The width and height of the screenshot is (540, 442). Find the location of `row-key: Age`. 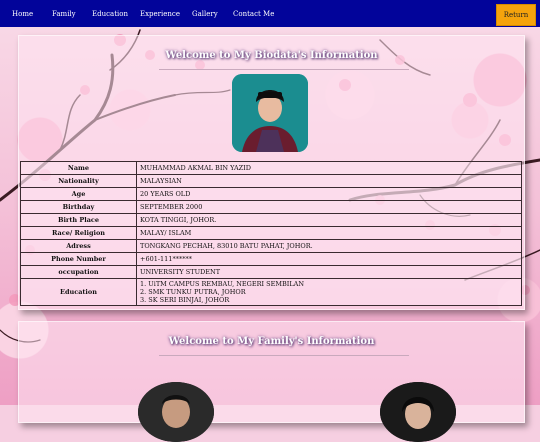

row-key: Age is located at coordinates (78, 194).